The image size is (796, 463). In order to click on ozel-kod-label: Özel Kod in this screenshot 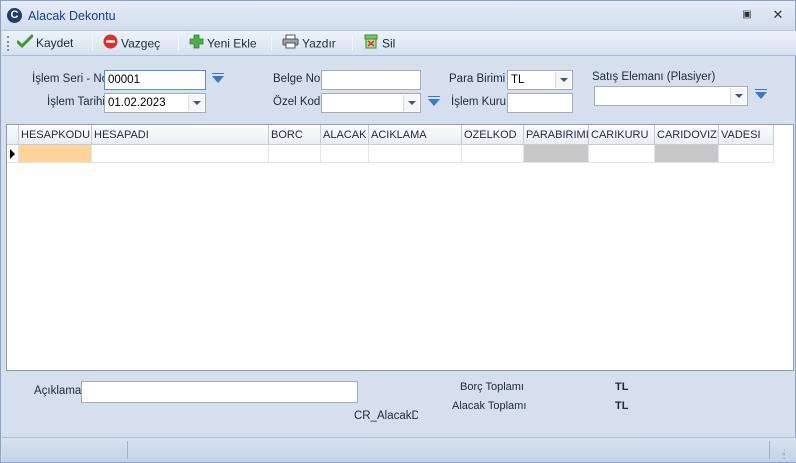, I will do `click(297, 102)`.